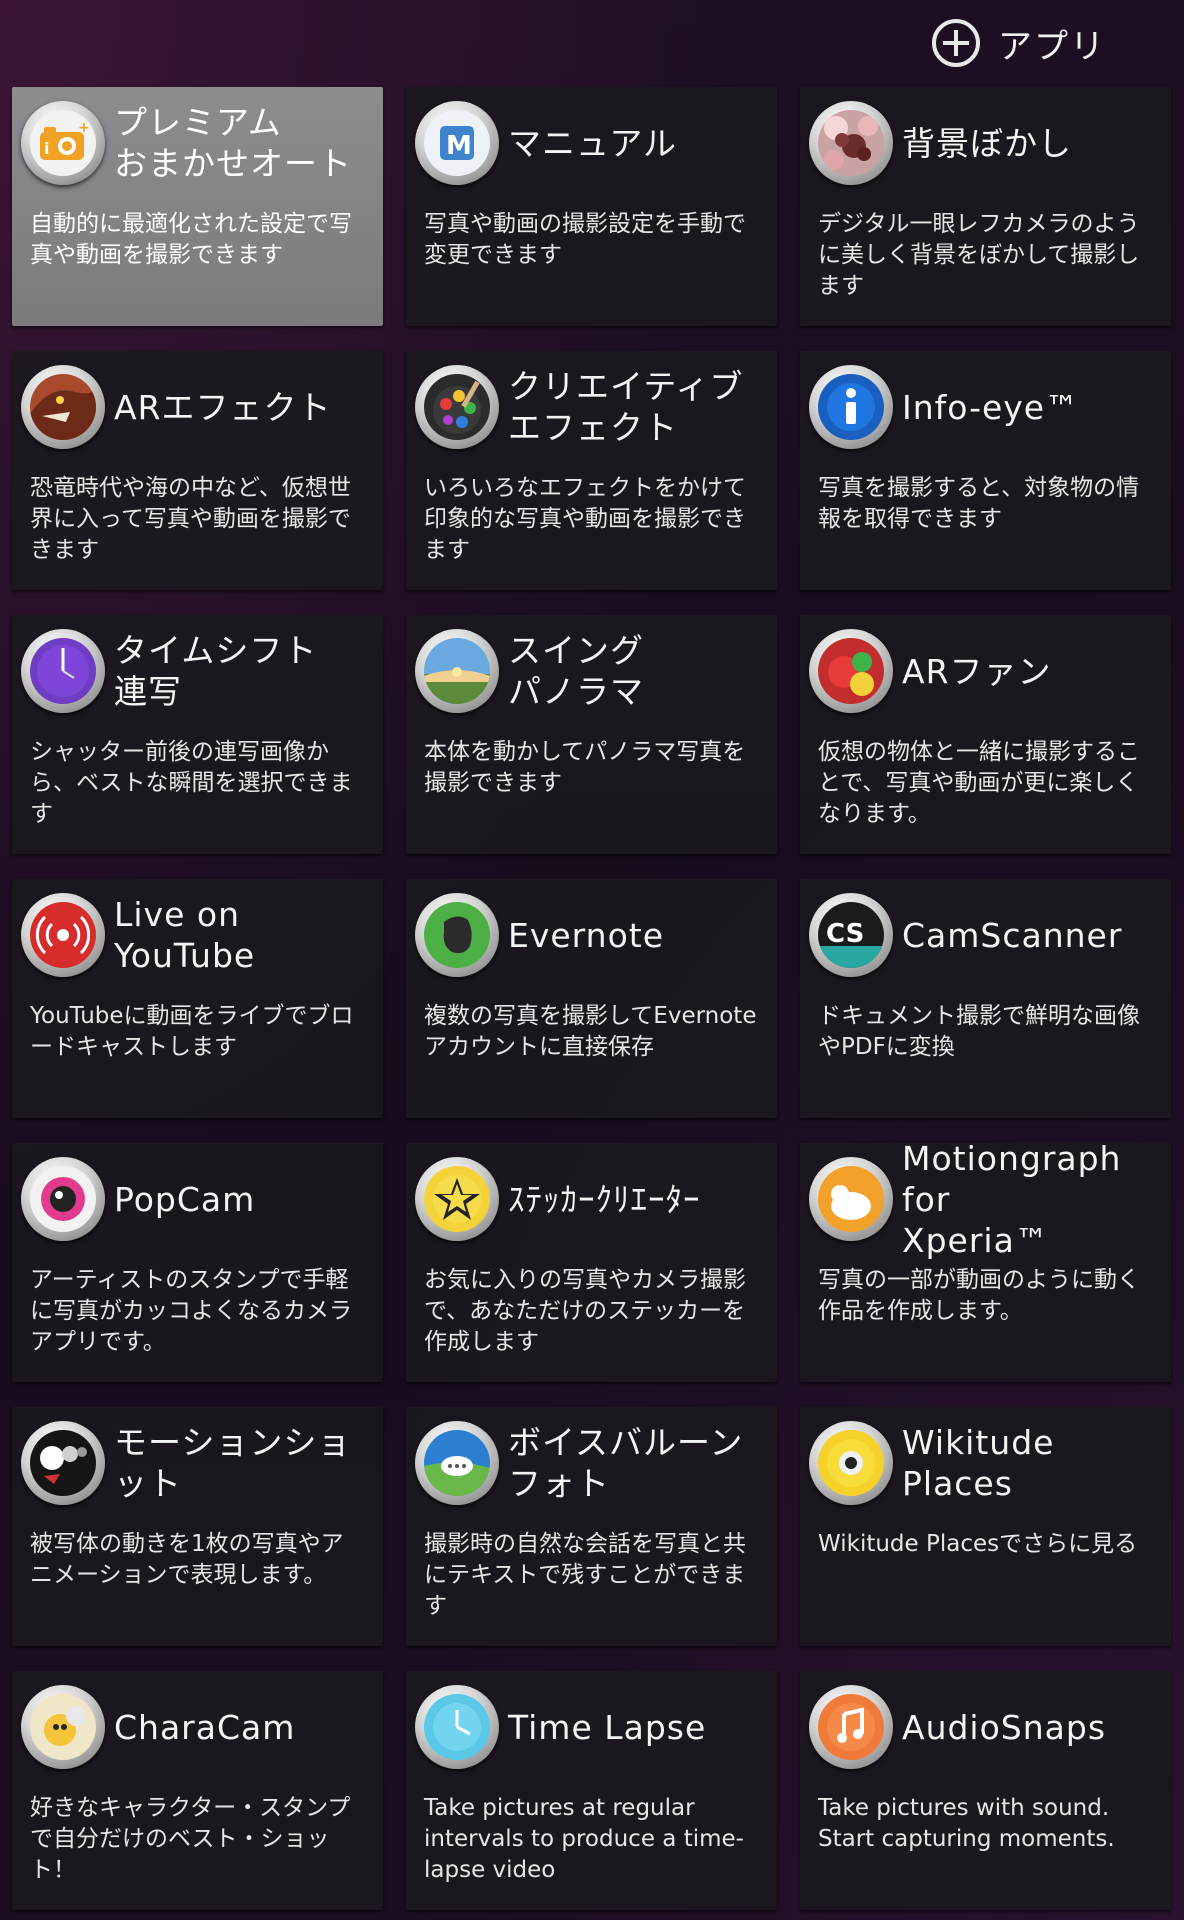 This screenshot has width=1184, height=1920. What do you see at coordinates (216, 671) in the screenshot?
I see `app-title: タイムシフト 連写` at bounding box center [216, 671].